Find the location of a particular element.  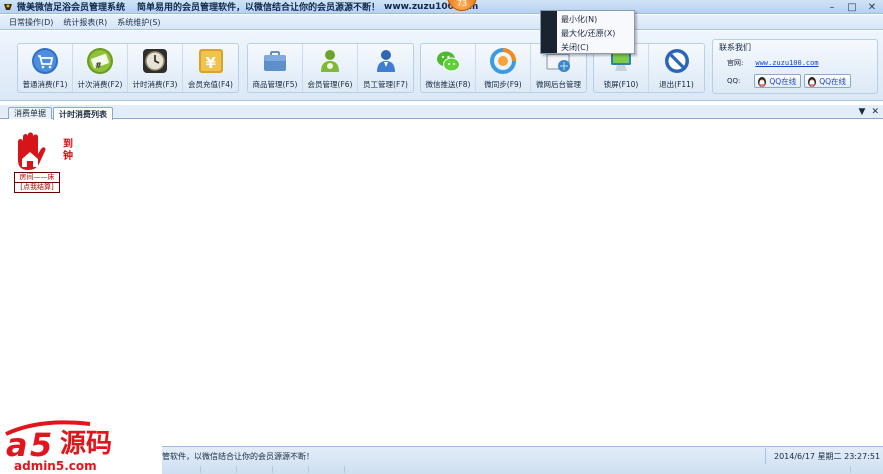

wechat-sync-button: 微同步(F9) is located at coordinates (503, 68).